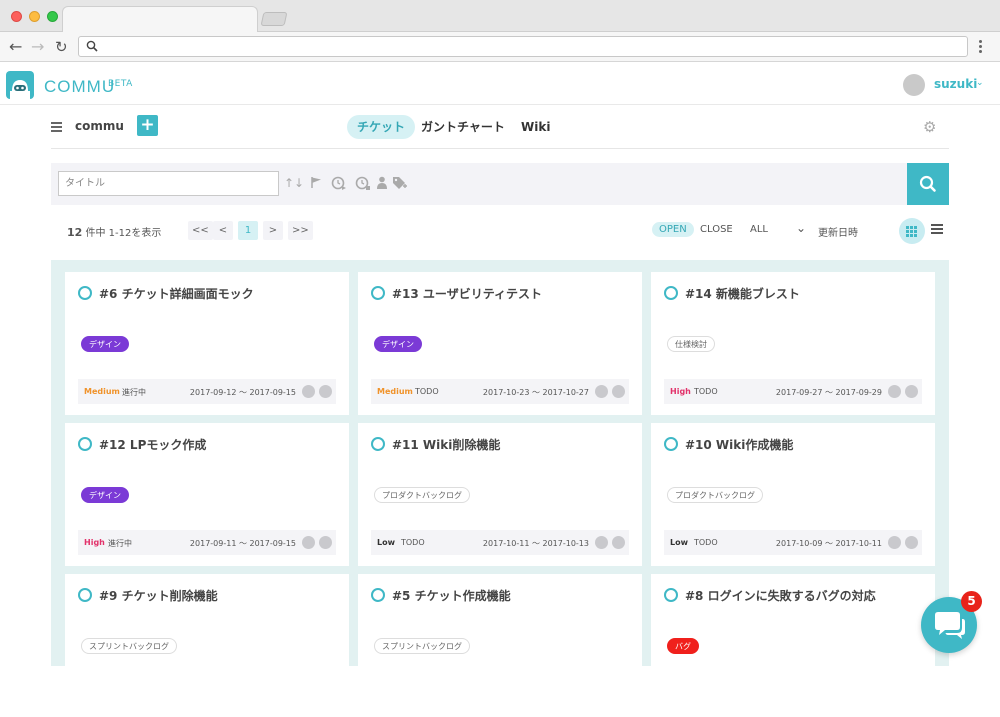  I want to click on grid-view-button, so click(912, 231).